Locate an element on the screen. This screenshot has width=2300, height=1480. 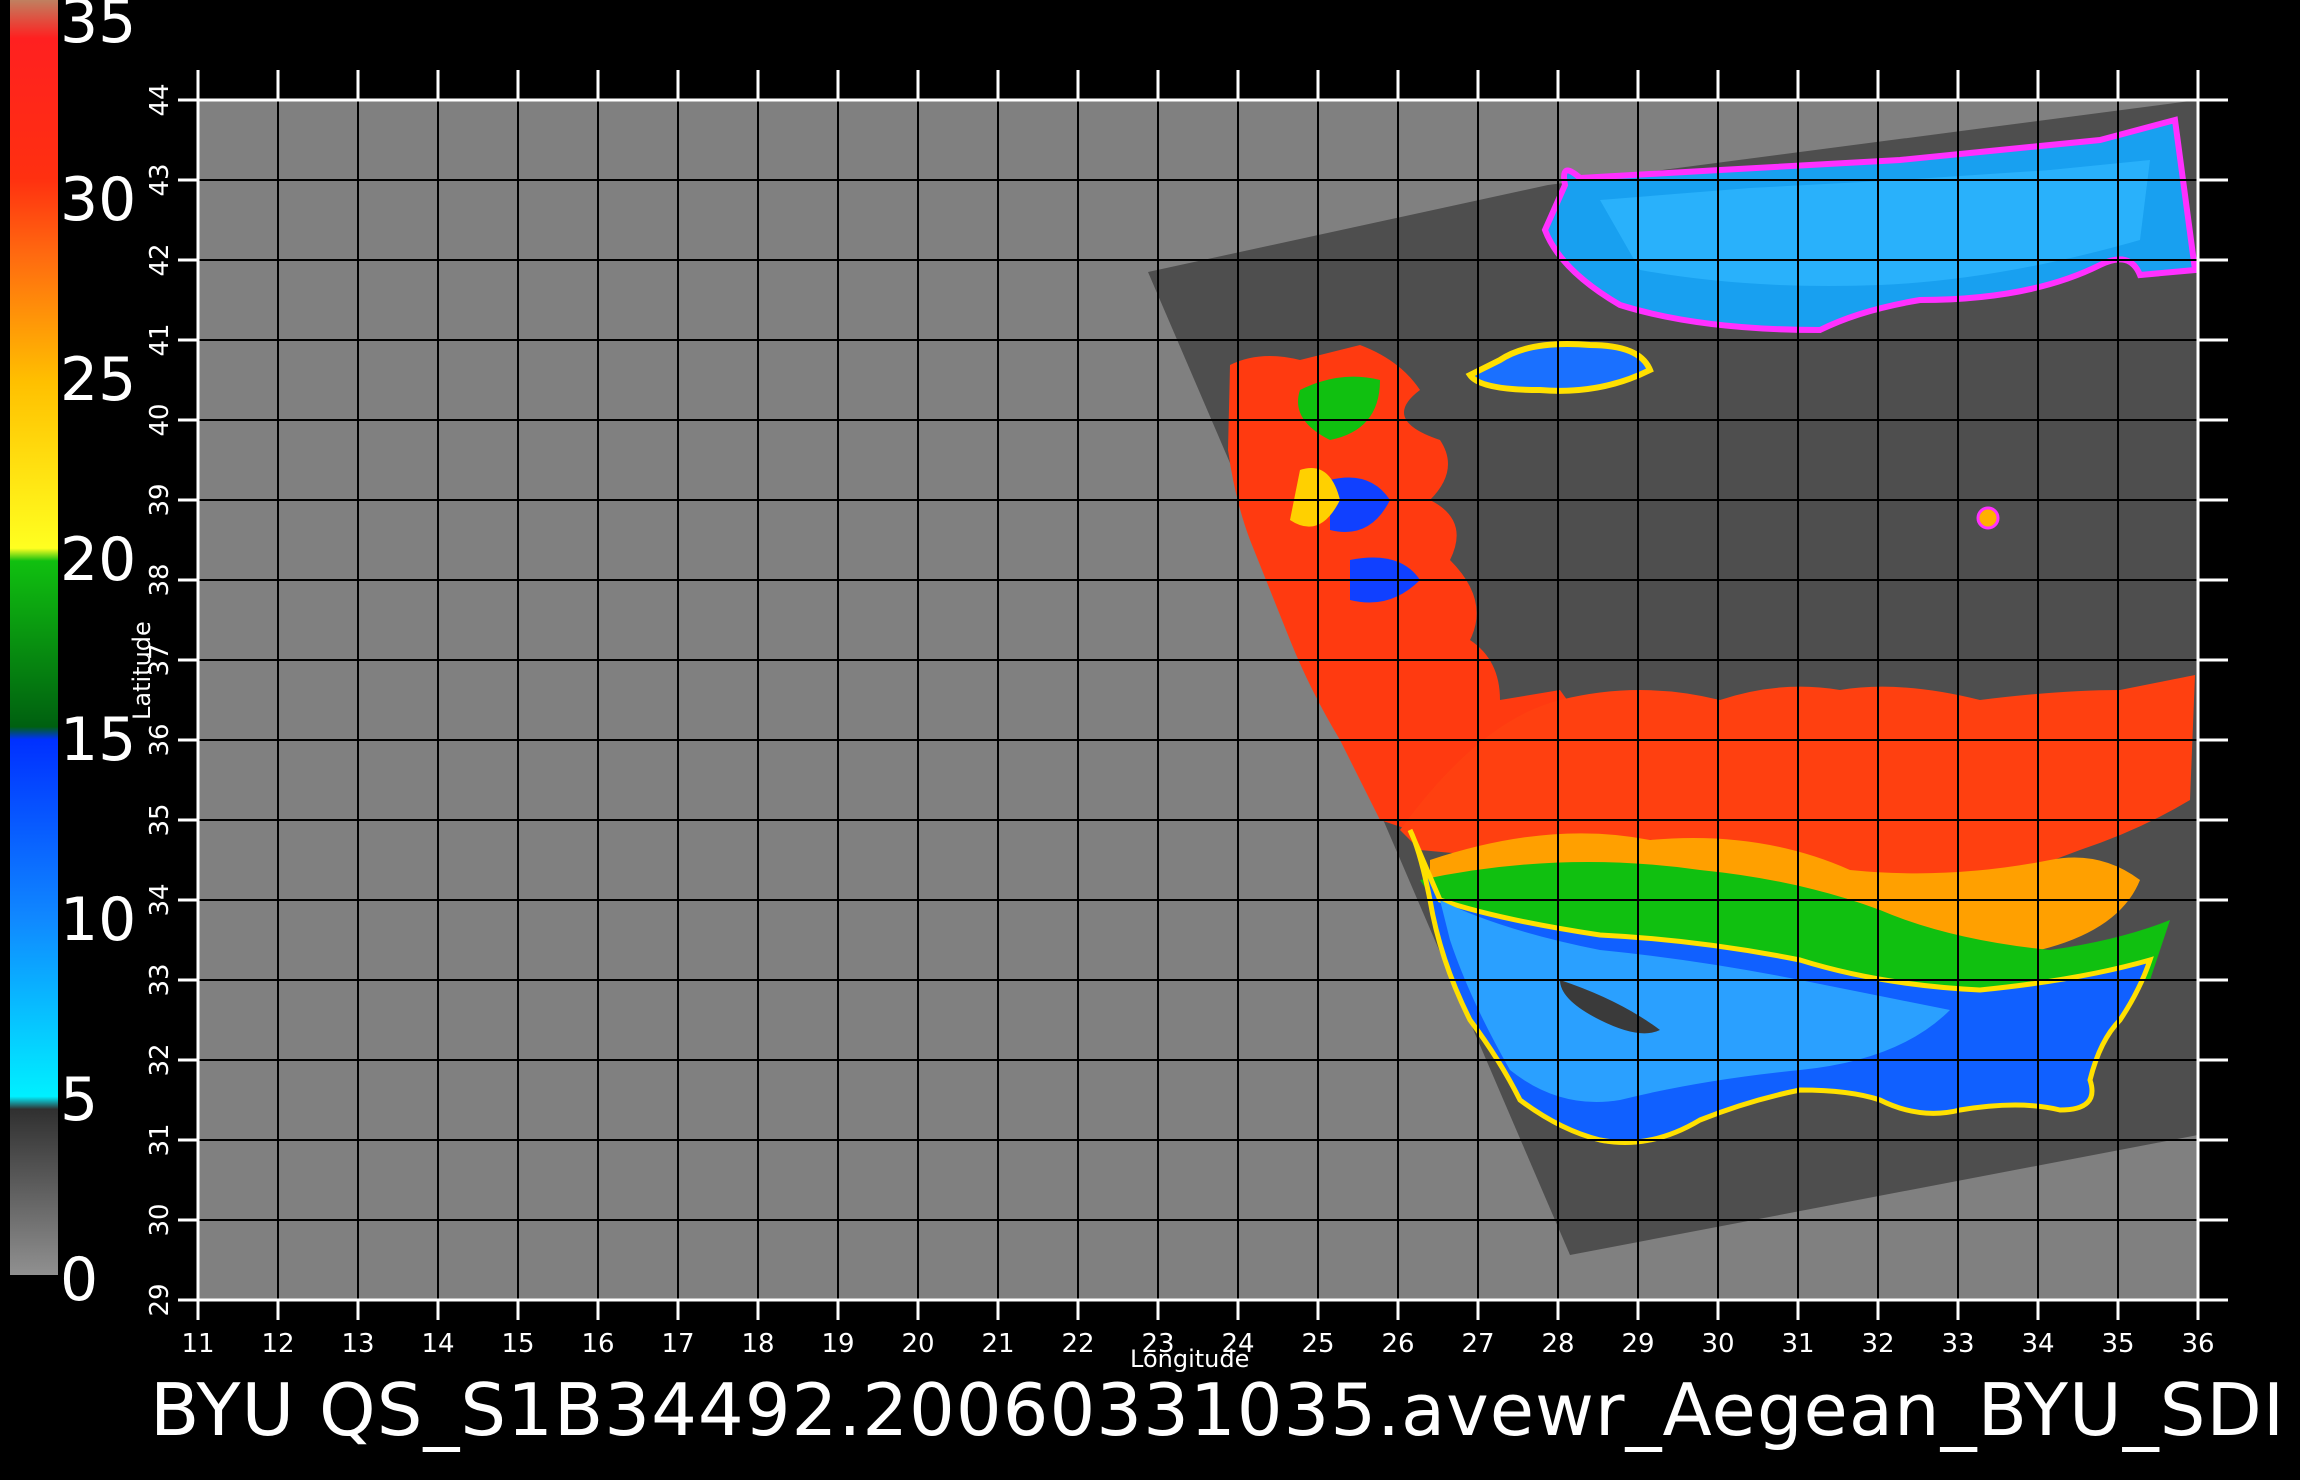
lat-tick-label: 34 is located at coordinates (160, 899).